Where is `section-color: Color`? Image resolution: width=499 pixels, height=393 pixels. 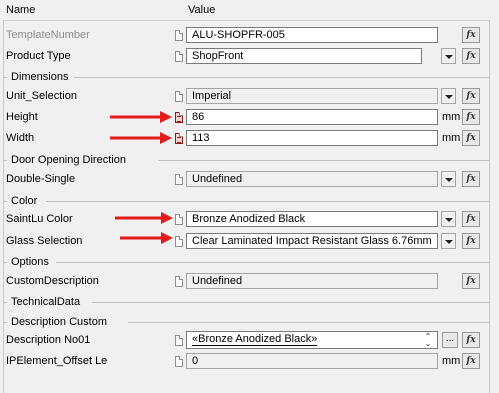
section-color: Color is located at coordinates (24, 201).